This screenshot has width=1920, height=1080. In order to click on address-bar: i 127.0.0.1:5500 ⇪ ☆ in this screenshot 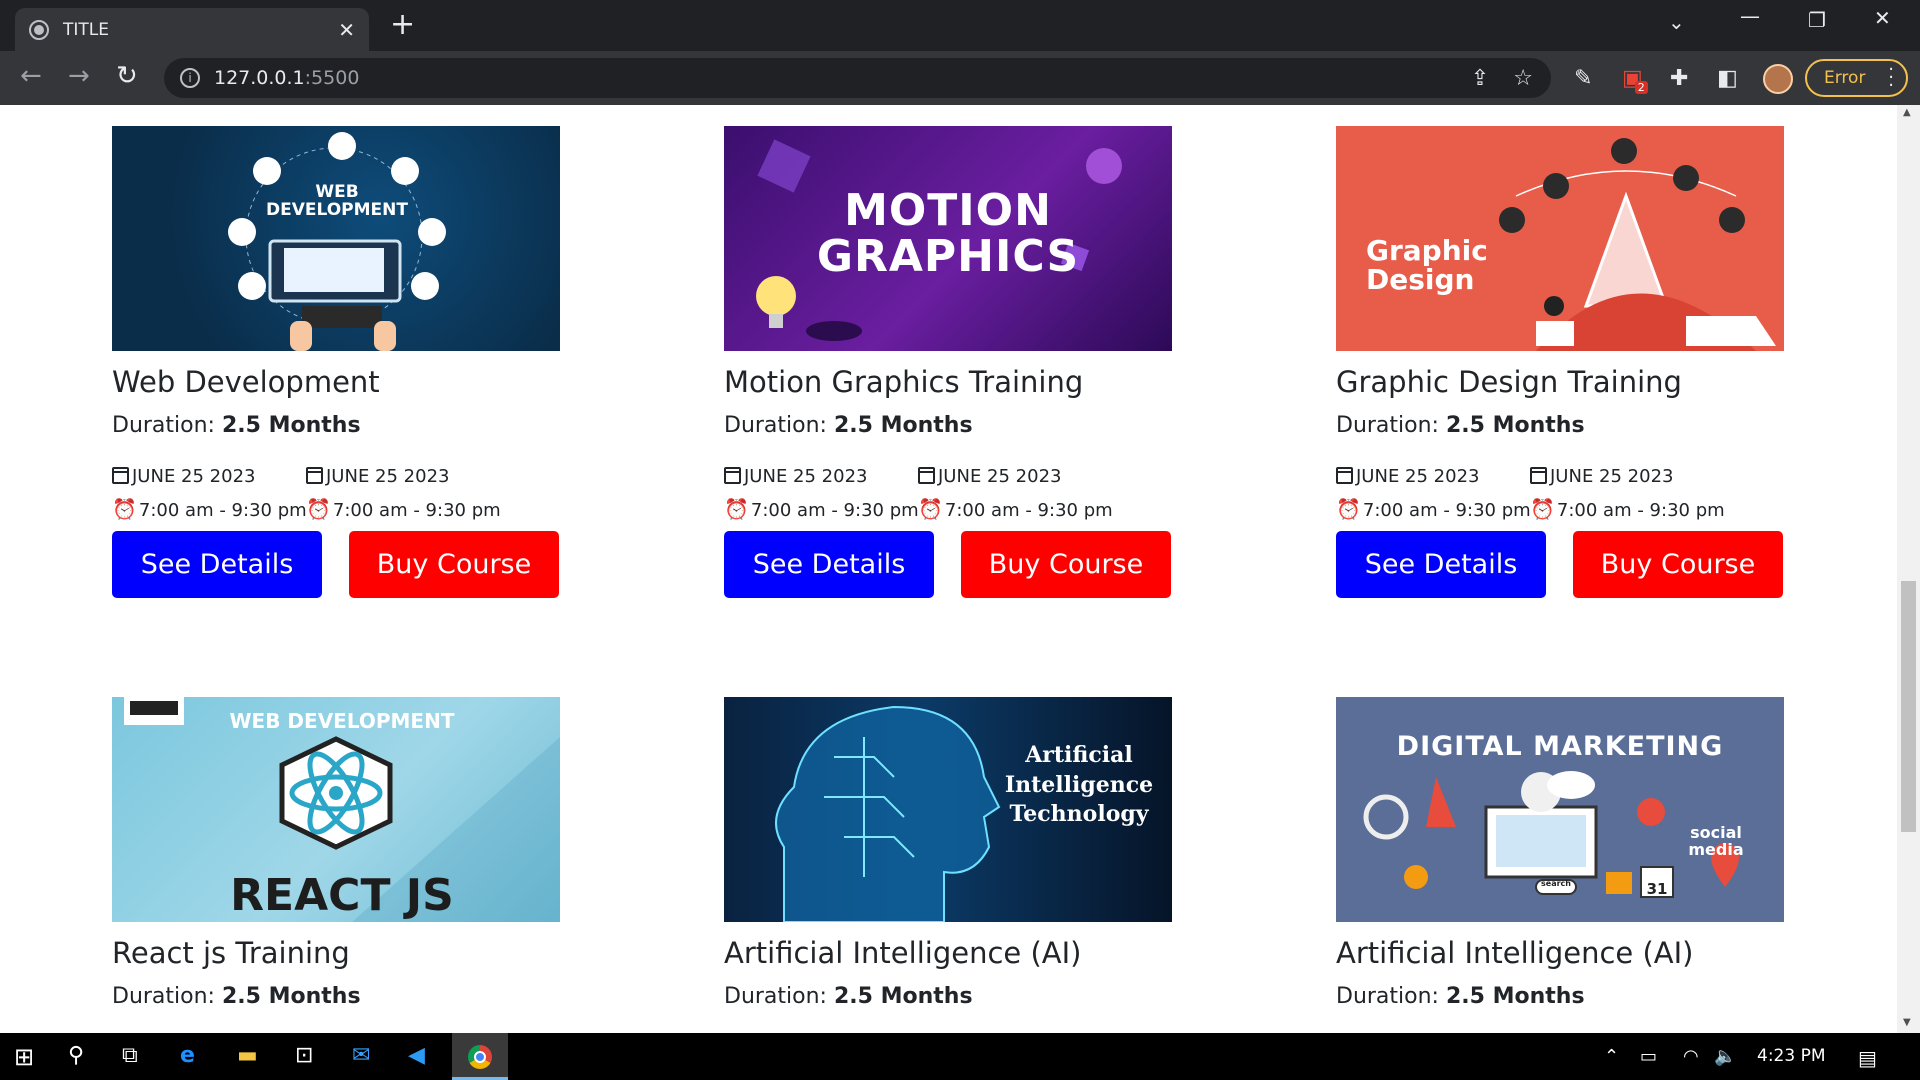, I will do `click(857, 78)`.